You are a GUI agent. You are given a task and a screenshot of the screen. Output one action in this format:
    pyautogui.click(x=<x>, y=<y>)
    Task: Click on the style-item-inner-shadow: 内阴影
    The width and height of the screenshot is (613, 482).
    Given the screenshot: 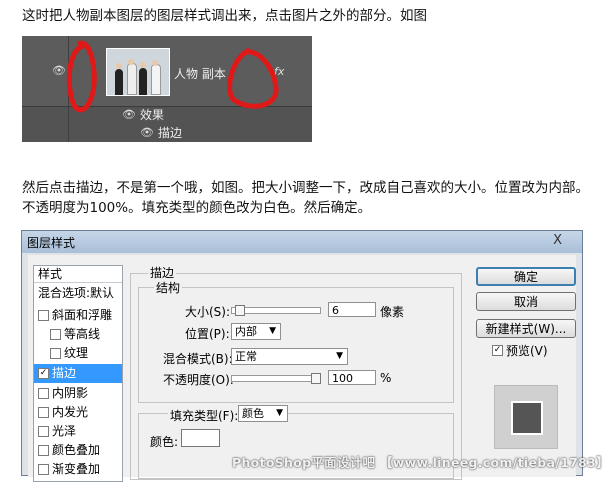 What is the action you would take?
    pyautogui.click(x=78, y=393)
    